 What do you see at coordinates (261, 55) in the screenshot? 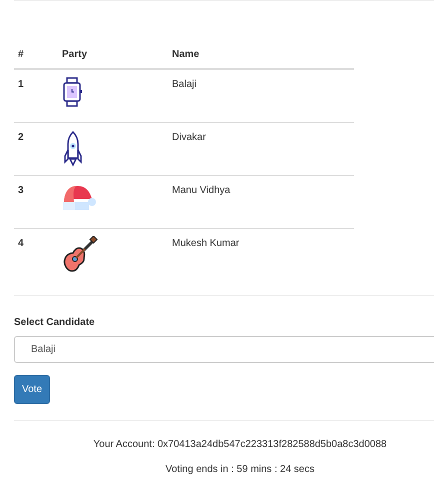
I see `column-header: Name` at bounding box center [261, 55].